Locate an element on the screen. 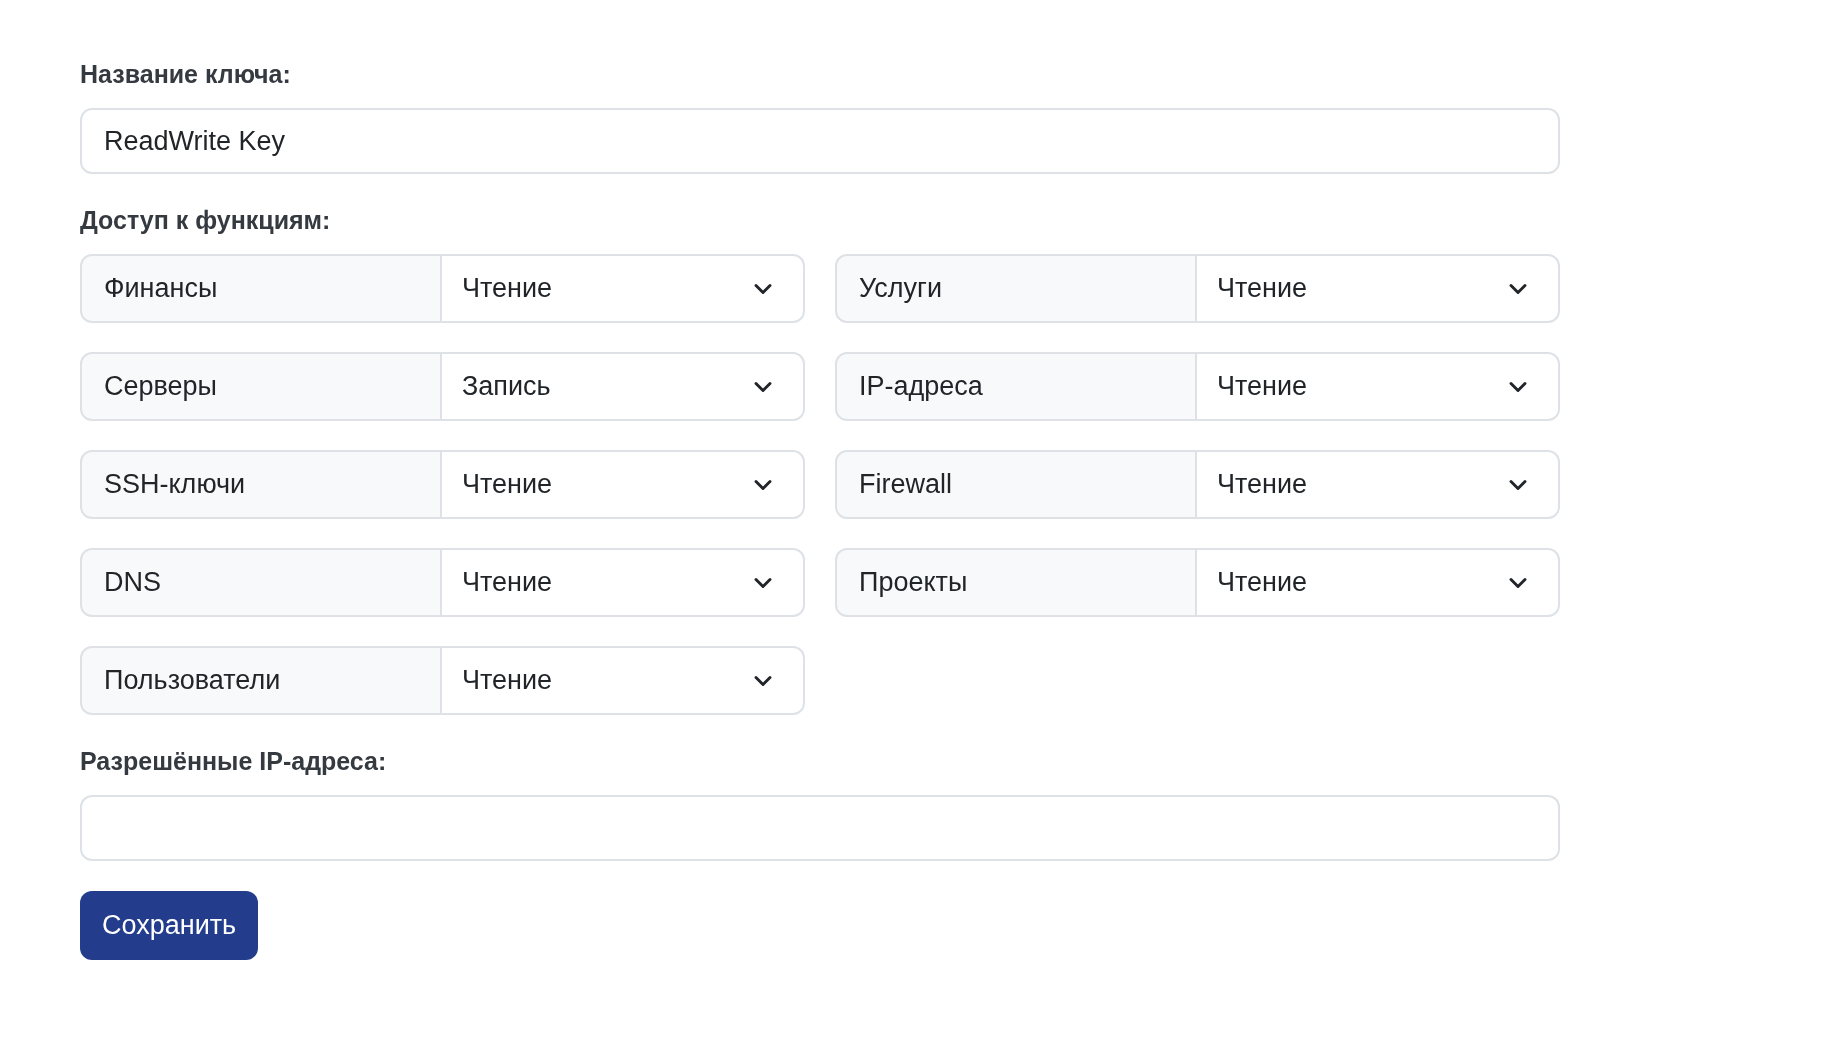 This screenshot has width=1834, height=1050. permission-label: DNS is located at coordinates (261, 582).